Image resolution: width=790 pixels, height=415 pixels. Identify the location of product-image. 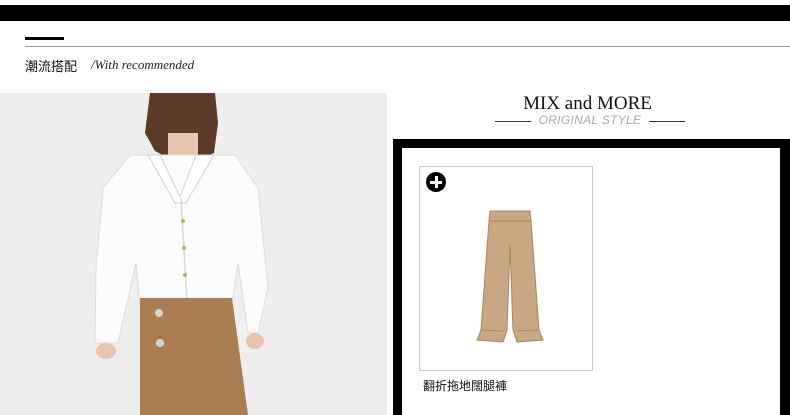
(510, 277).